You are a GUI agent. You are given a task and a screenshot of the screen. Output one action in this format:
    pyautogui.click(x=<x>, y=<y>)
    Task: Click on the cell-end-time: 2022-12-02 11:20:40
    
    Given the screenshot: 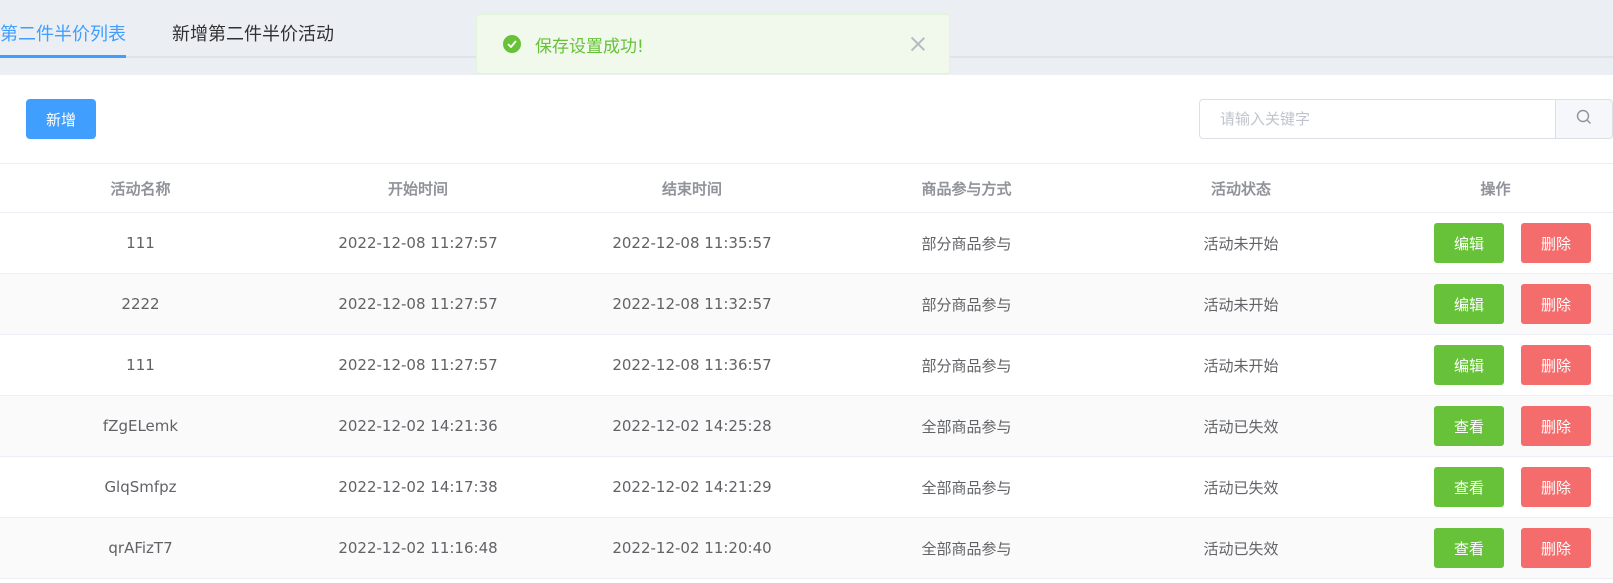 What is the action you would take?
    pyautogui.click(x=692, y=548)
    